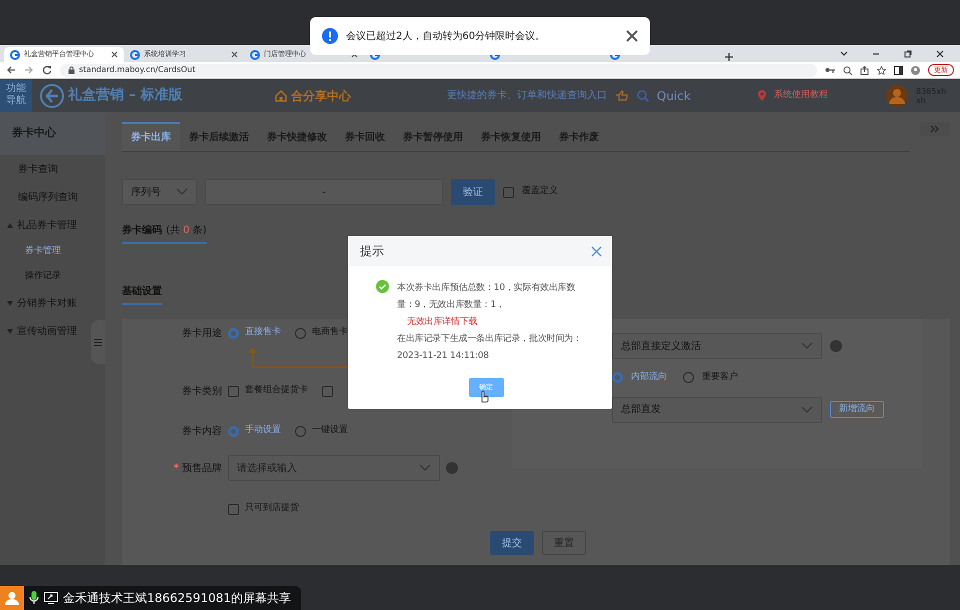 This screenshot has width=960, height=610. Describe the element at coordinates (473, 192) in the screenshot. I see `verify-button: 验证` at that location.